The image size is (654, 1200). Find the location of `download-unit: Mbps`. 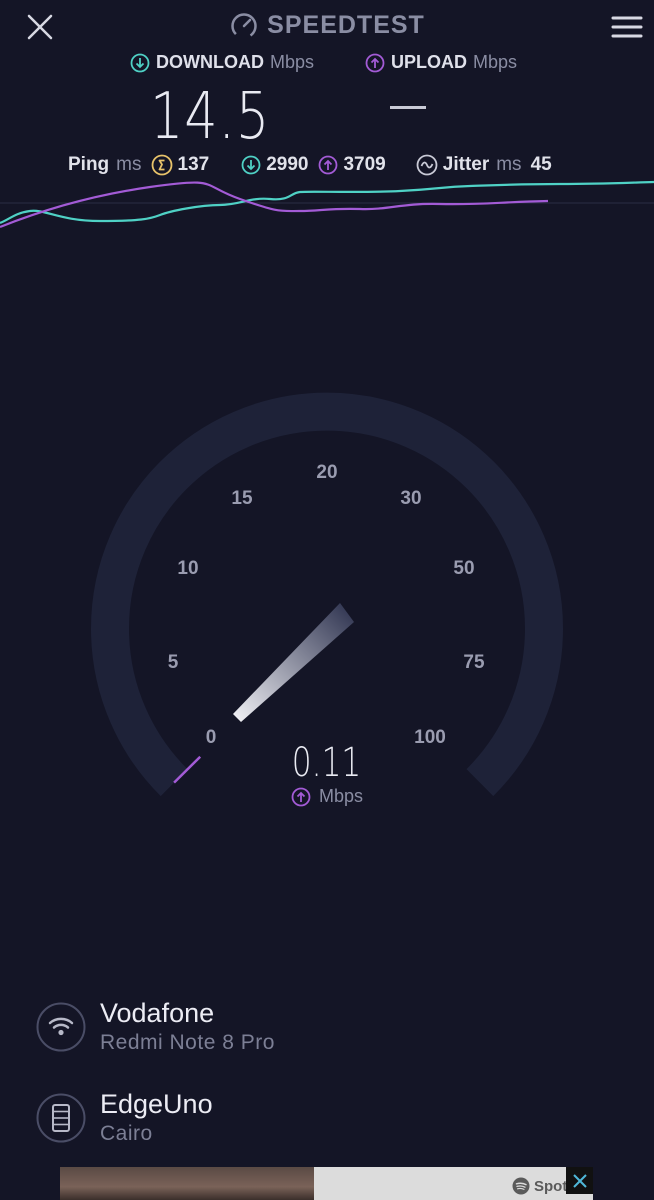

download-unit: Mbps is located at coordinates (291, 62).